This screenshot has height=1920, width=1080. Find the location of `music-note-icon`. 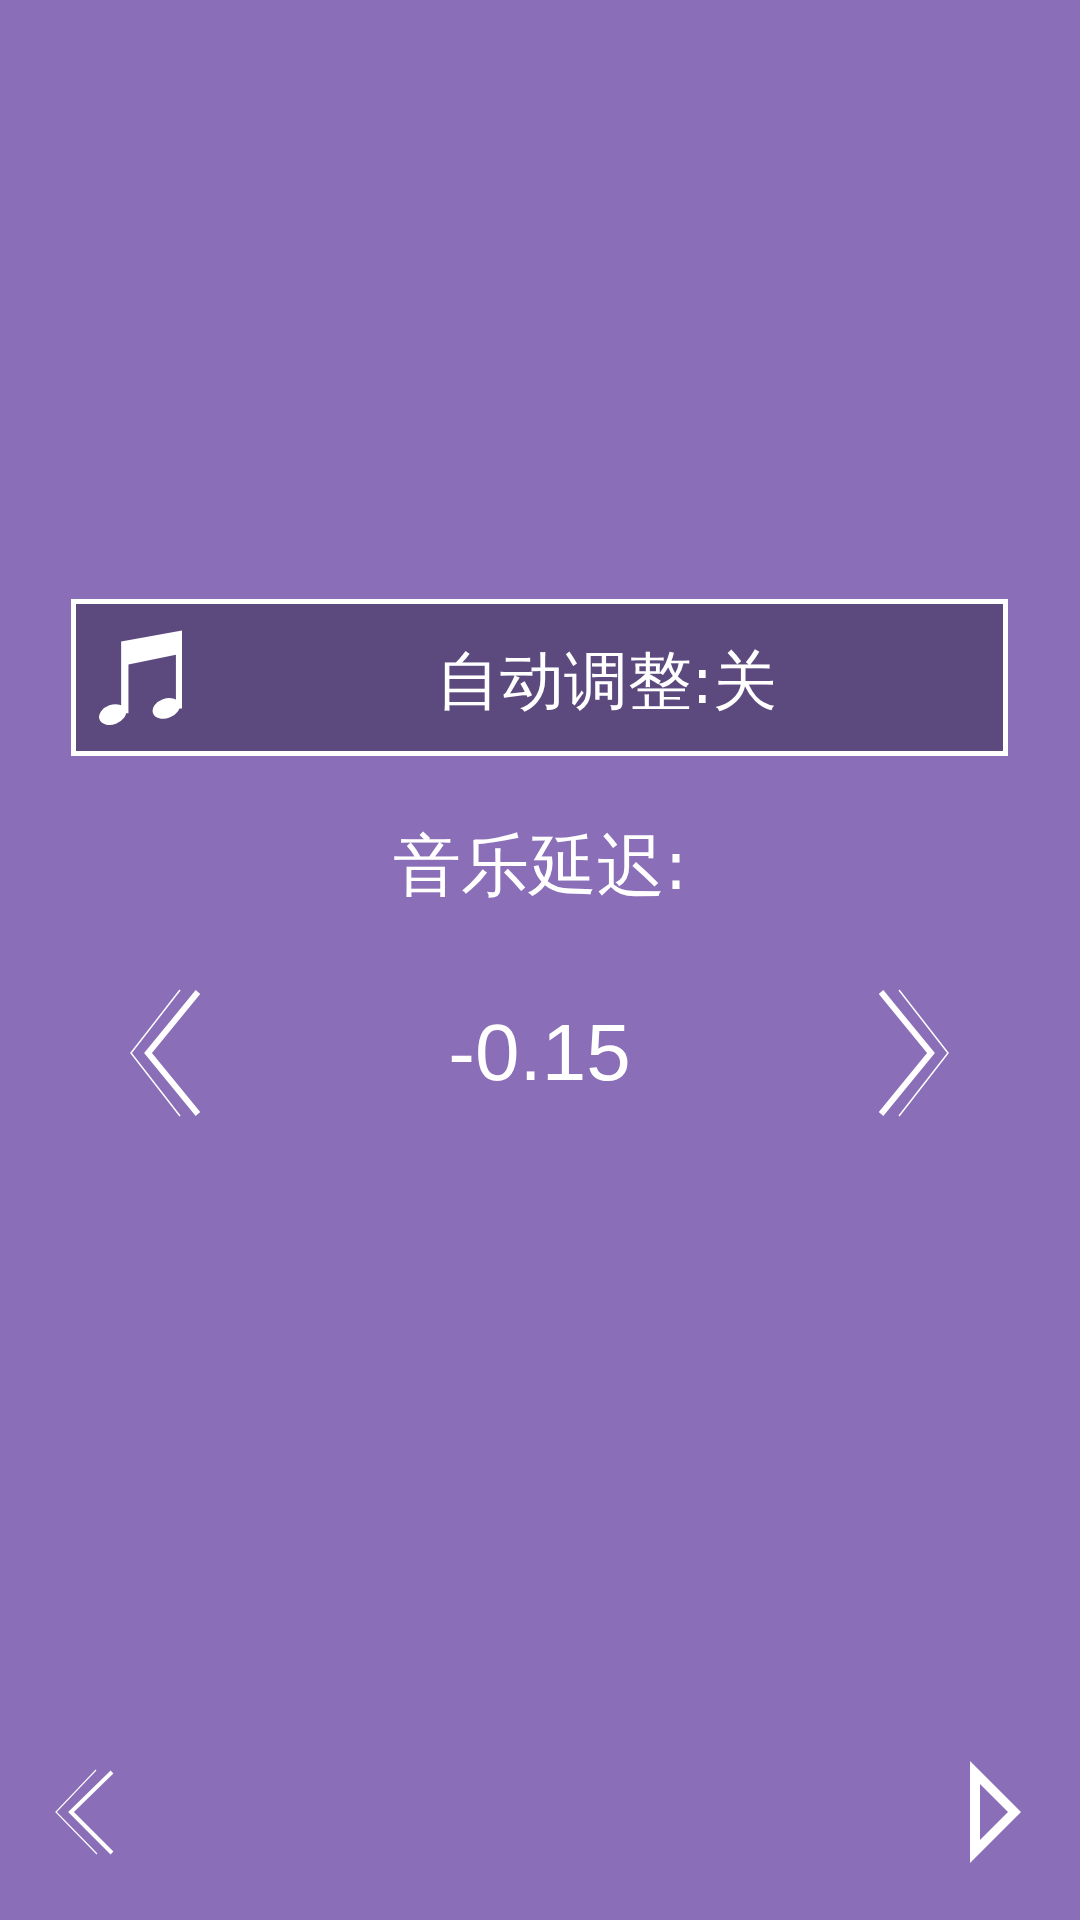

music-note-icon is located at coordinates (139, 677).